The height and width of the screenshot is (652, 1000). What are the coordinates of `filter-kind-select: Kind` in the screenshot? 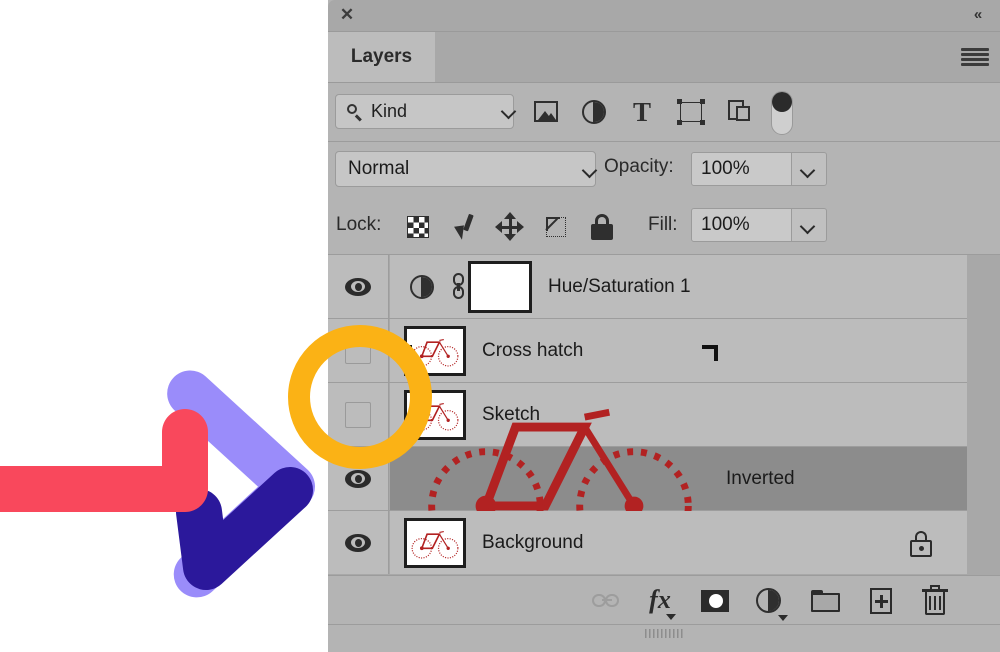 It's located at (424, 111).